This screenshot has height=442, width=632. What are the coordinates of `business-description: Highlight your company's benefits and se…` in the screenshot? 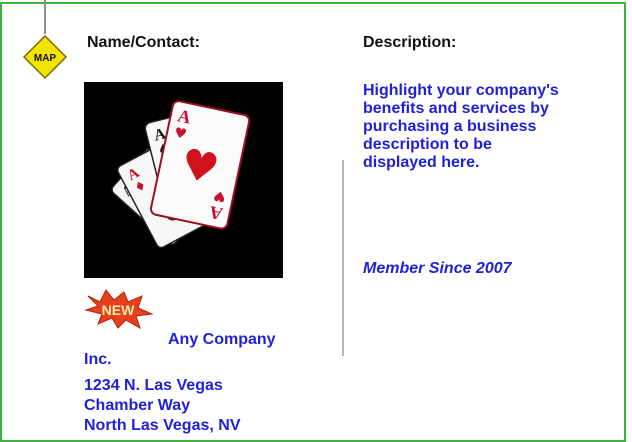 It's located at (489, 127).